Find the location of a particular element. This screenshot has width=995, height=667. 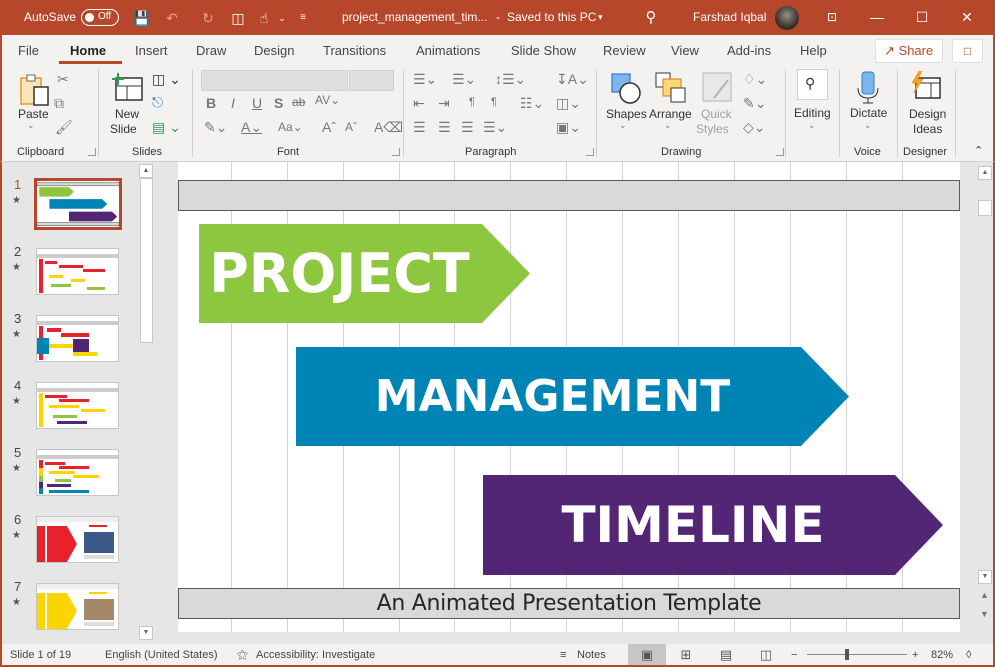

touch-mode-icon: ☝ is located at coordinates (264, 18).